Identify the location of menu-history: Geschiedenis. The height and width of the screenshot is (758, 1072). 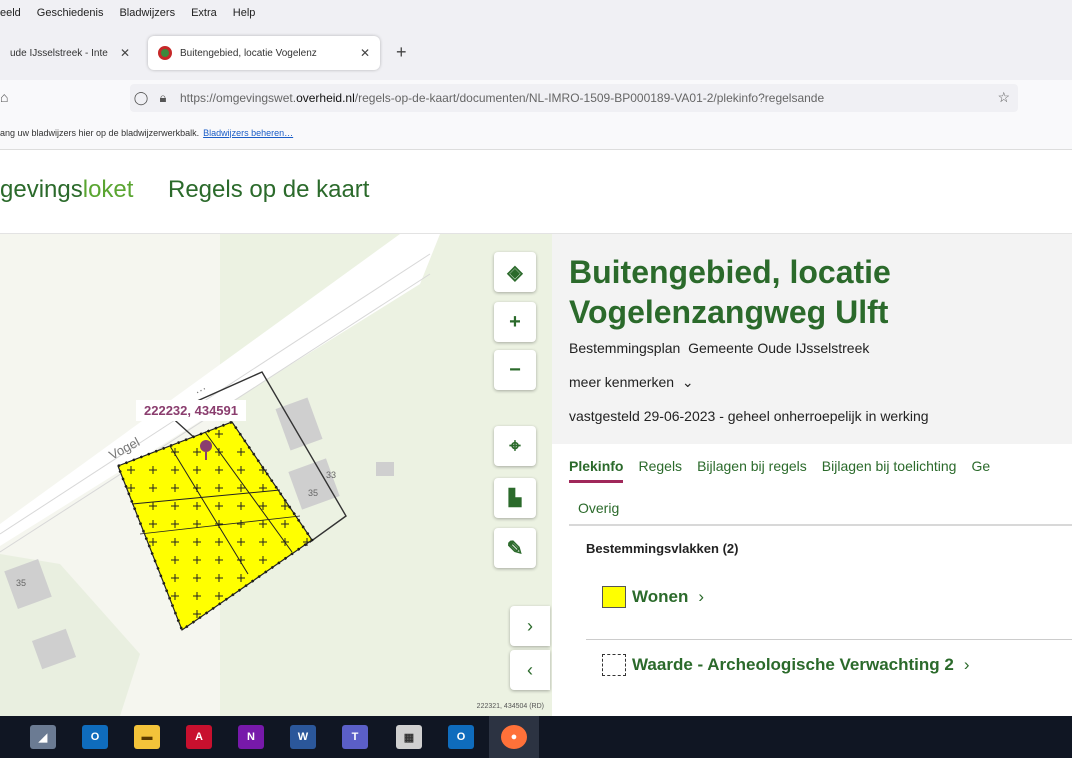
(70, 13).